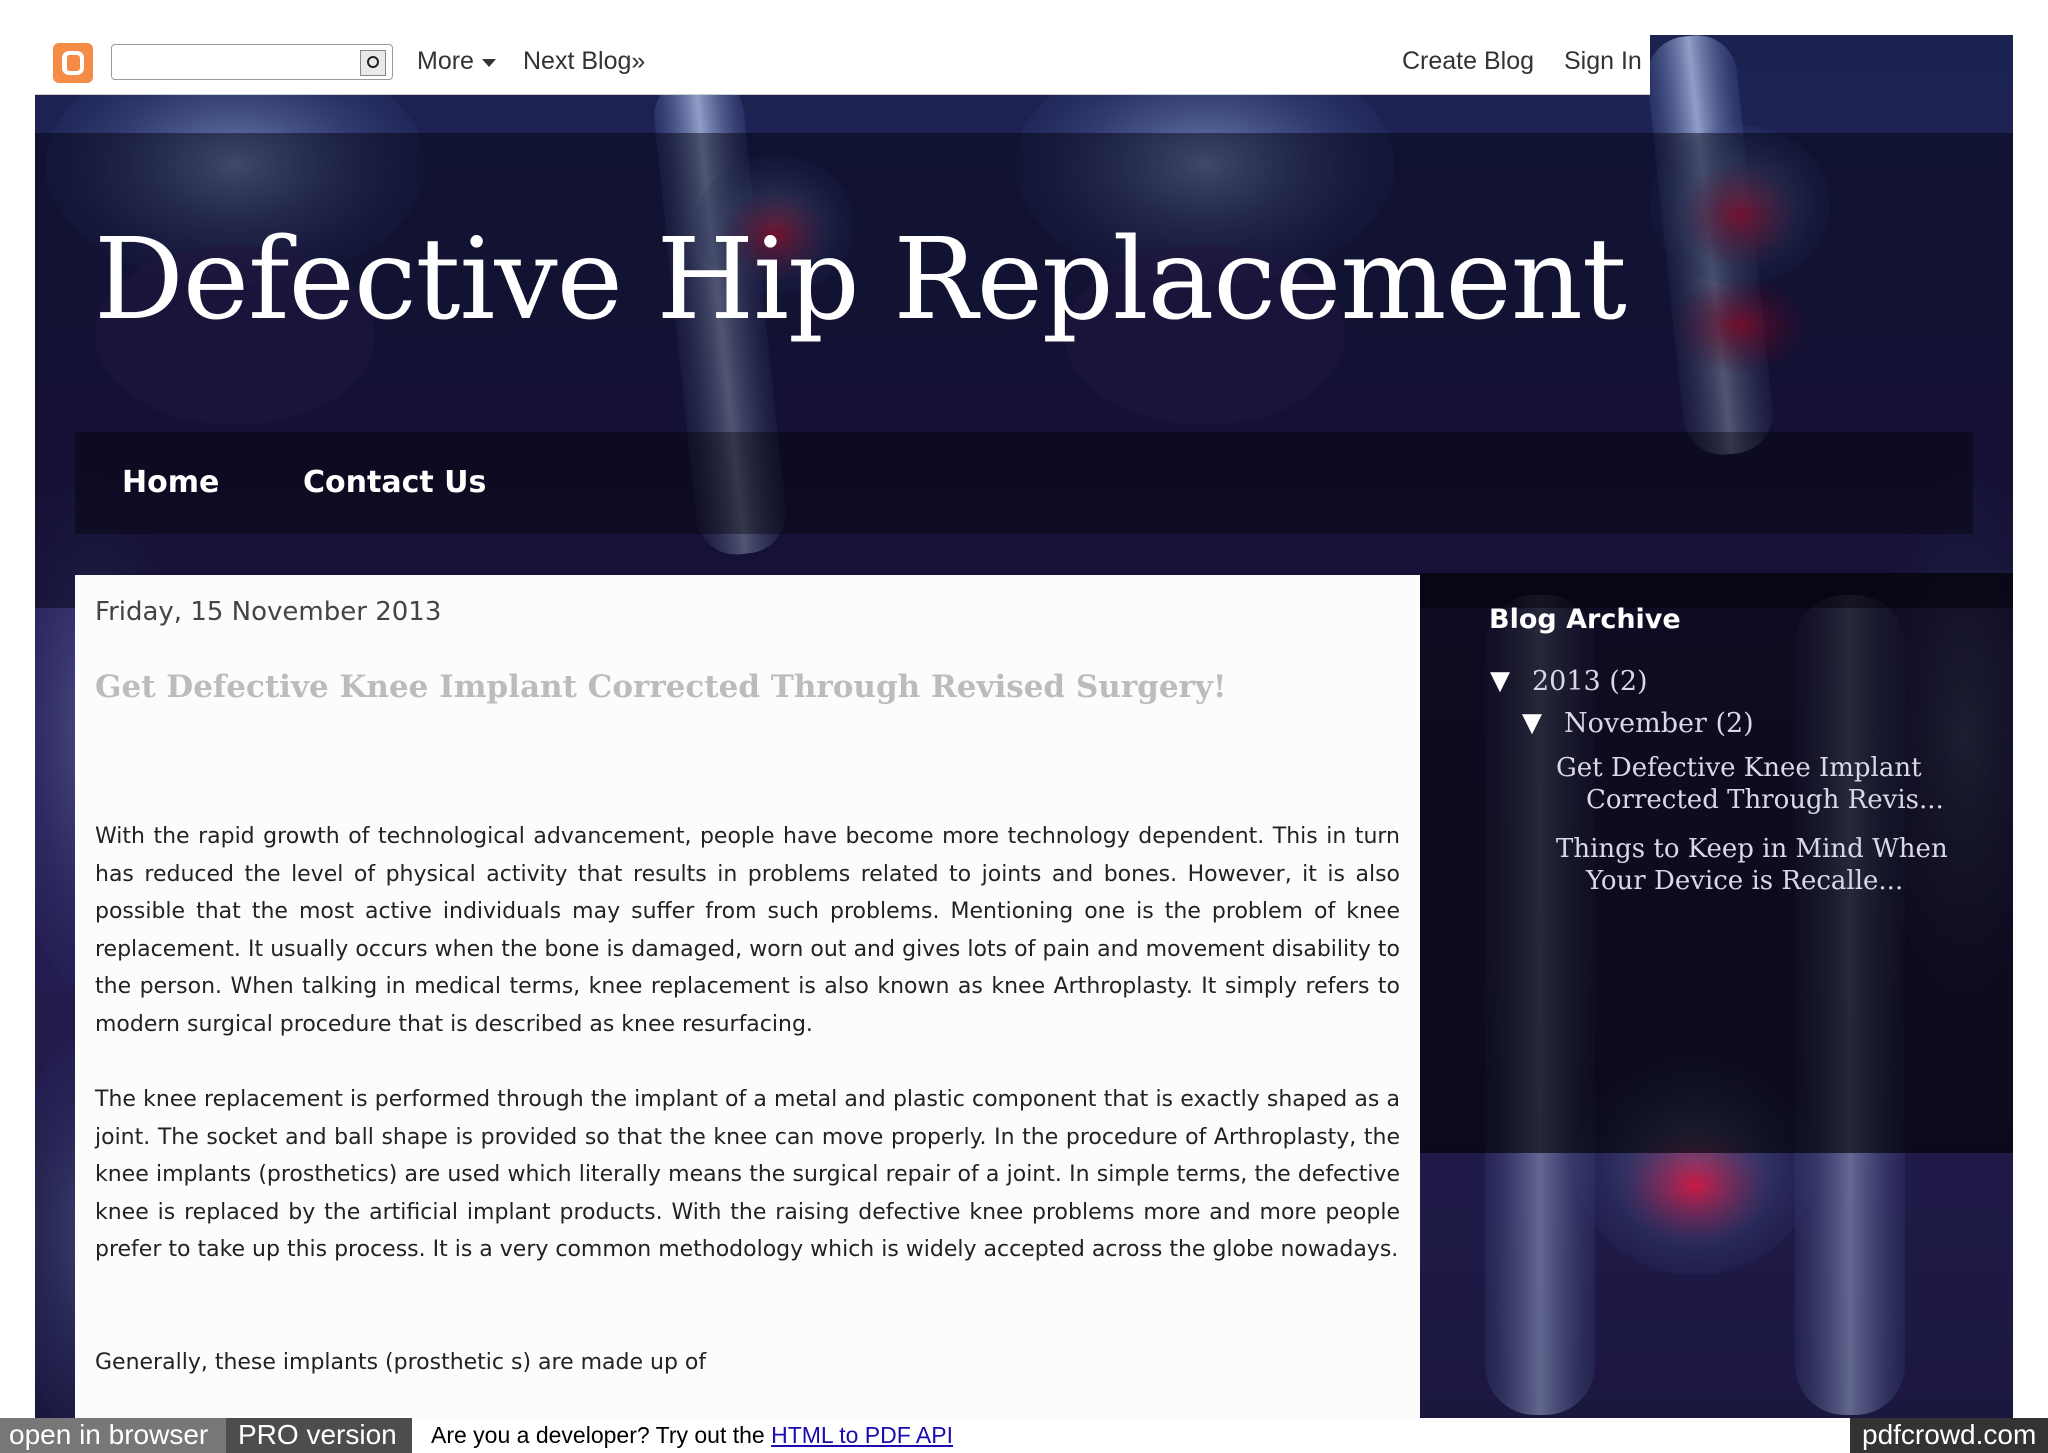  What do you see at coordinates (268, 612) in the screenshot?
I see `post-date: Friday, 15 November 2013` at bounding box center [268, 612].